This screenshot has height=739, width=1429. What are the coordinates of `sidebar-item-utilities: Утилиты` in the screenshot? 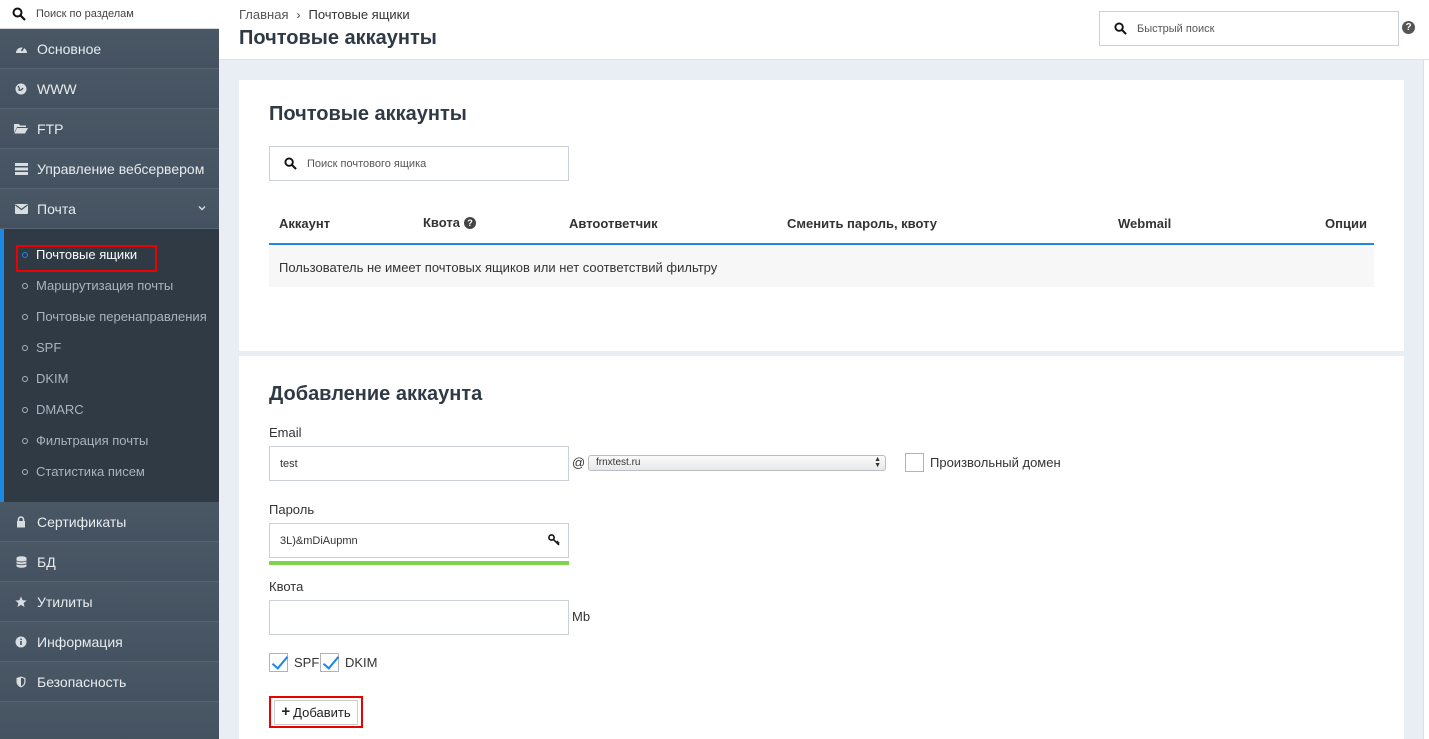 It's located at (109, 602).